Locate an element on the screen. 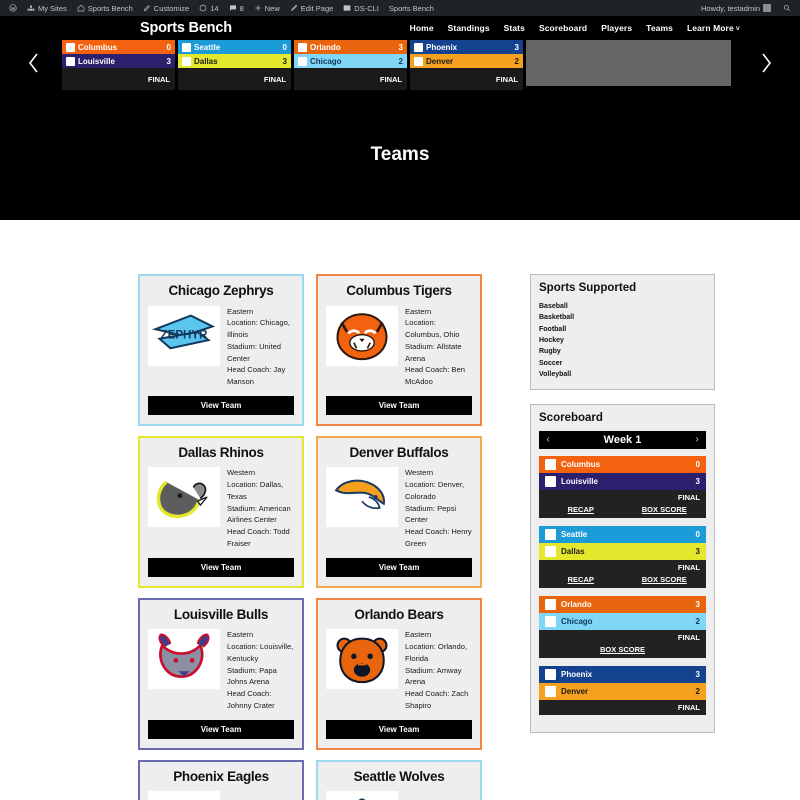 The width and height of the screenshot is (800, 800). week-label: Week 1 is located at coordinates (622, 440).